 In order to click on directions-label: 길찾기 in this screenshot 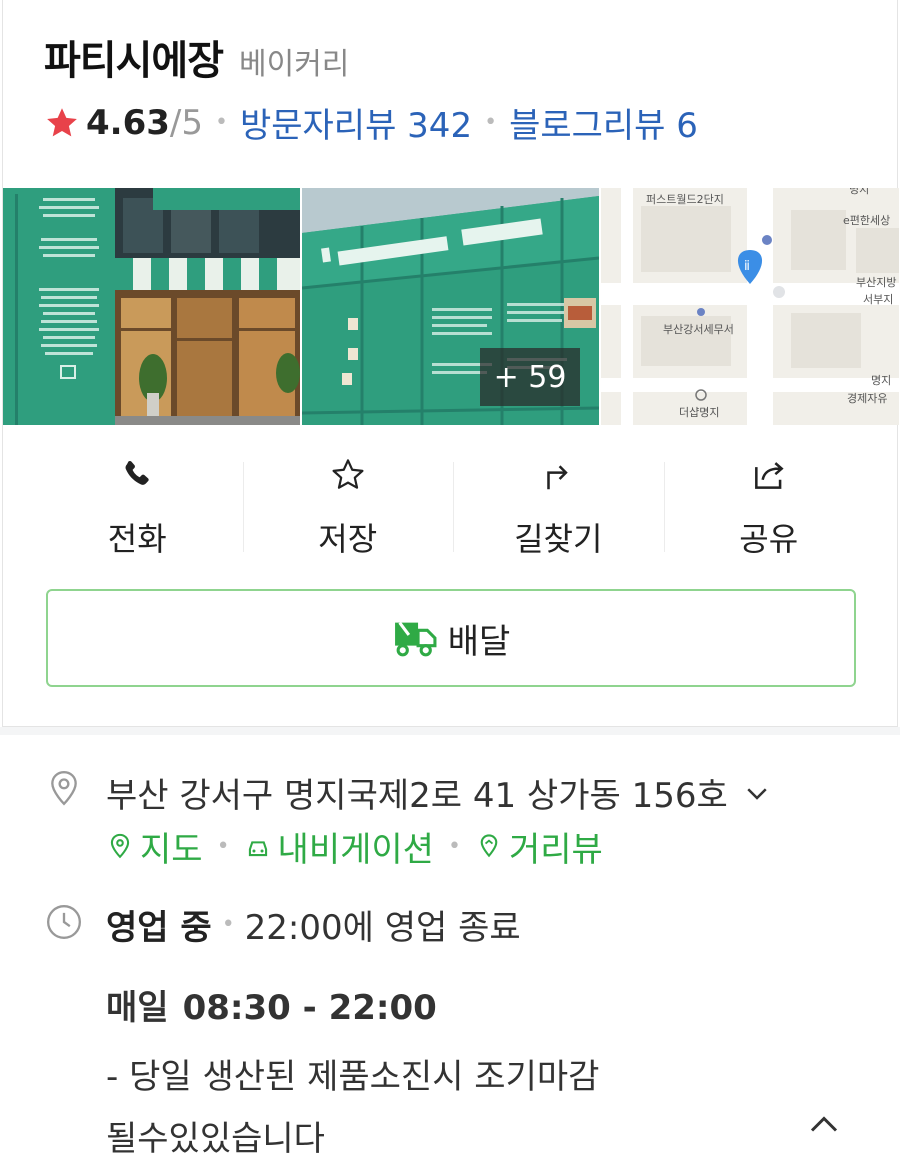, I will do `click(558, 539)`.